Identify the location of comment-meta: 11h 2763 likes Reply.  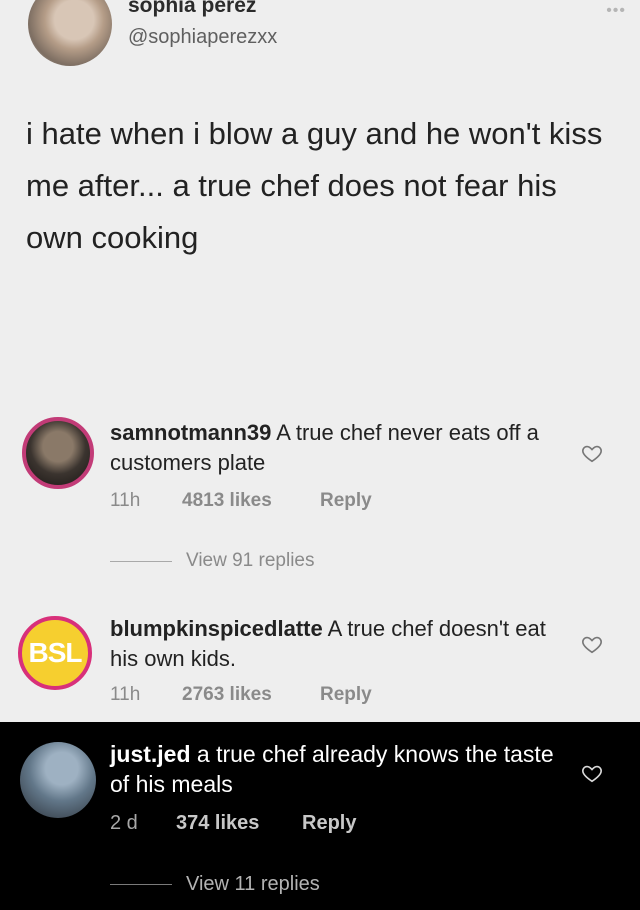
(241, 695).